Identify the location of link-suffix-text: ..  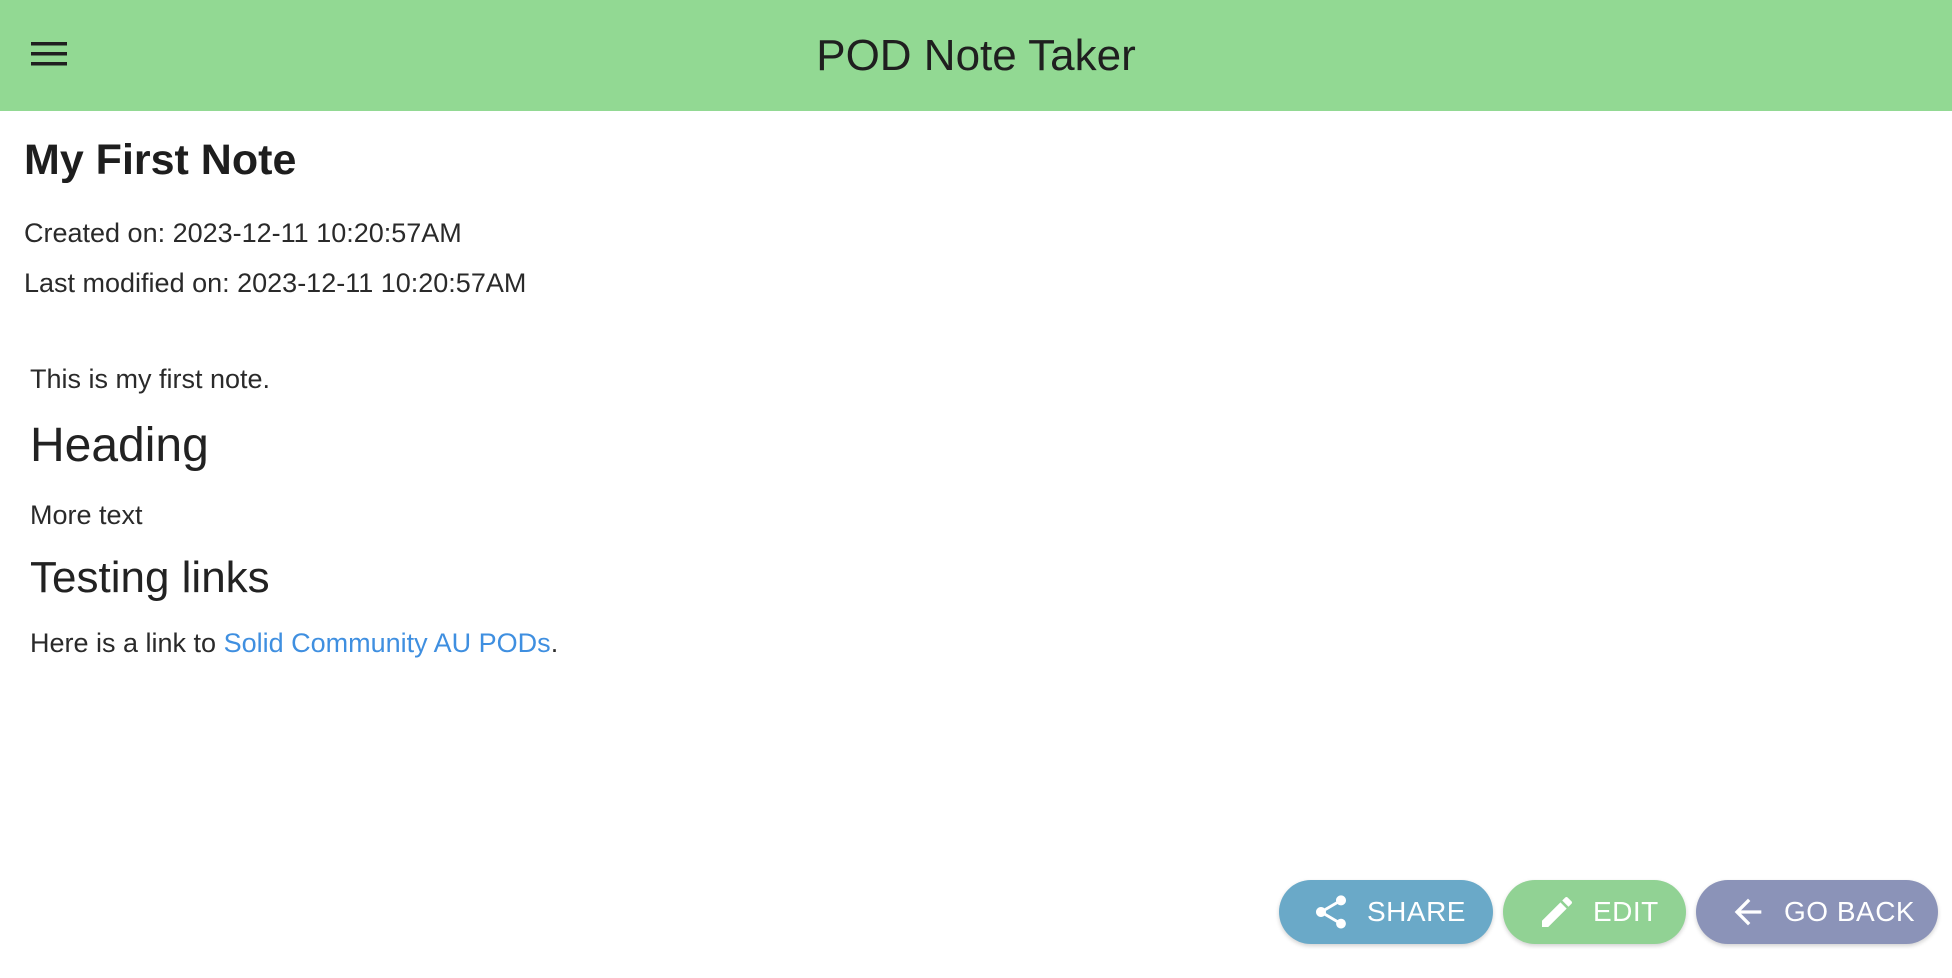
(554, 643).